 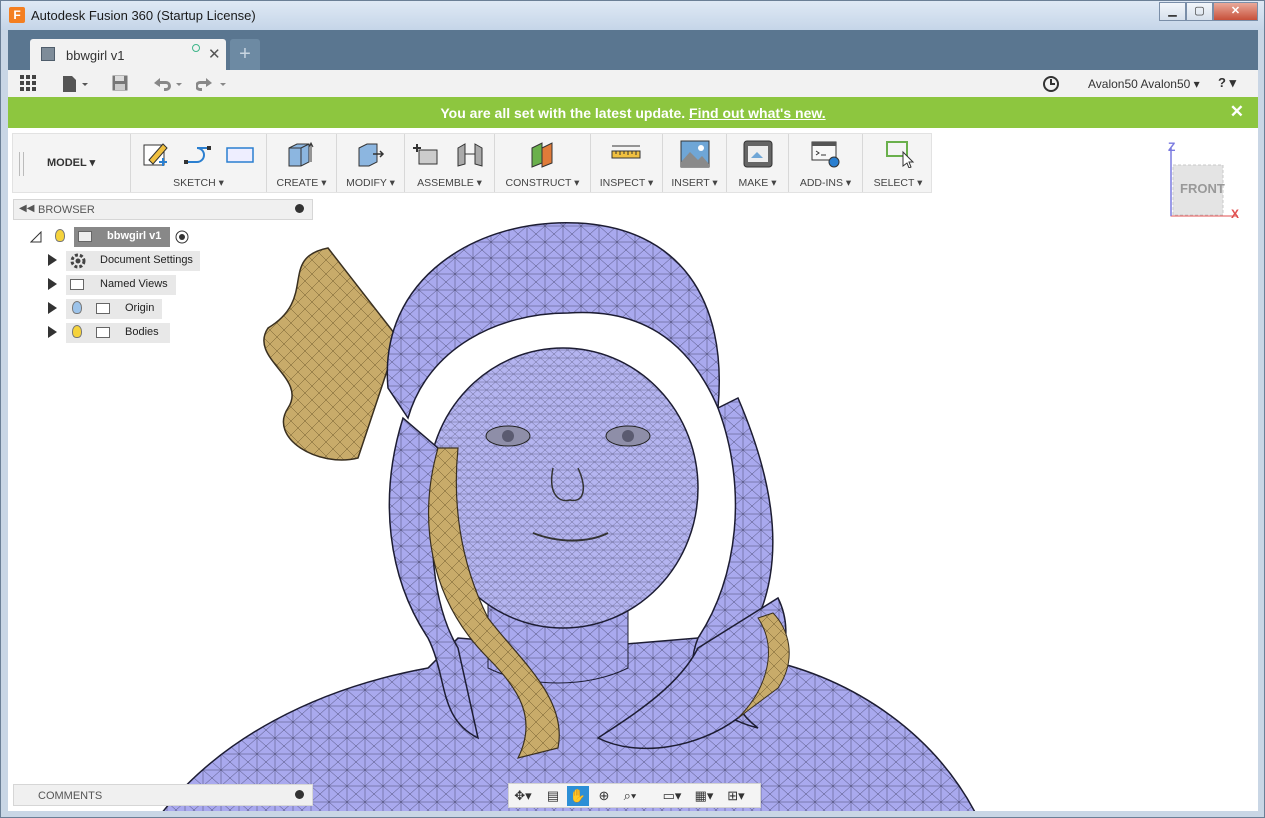 What do you see at coordinates (449, 183) in the screenshot?
I see `assemble-menu-label: ASSEMBLE ▾` at bounding box center [449, 183].